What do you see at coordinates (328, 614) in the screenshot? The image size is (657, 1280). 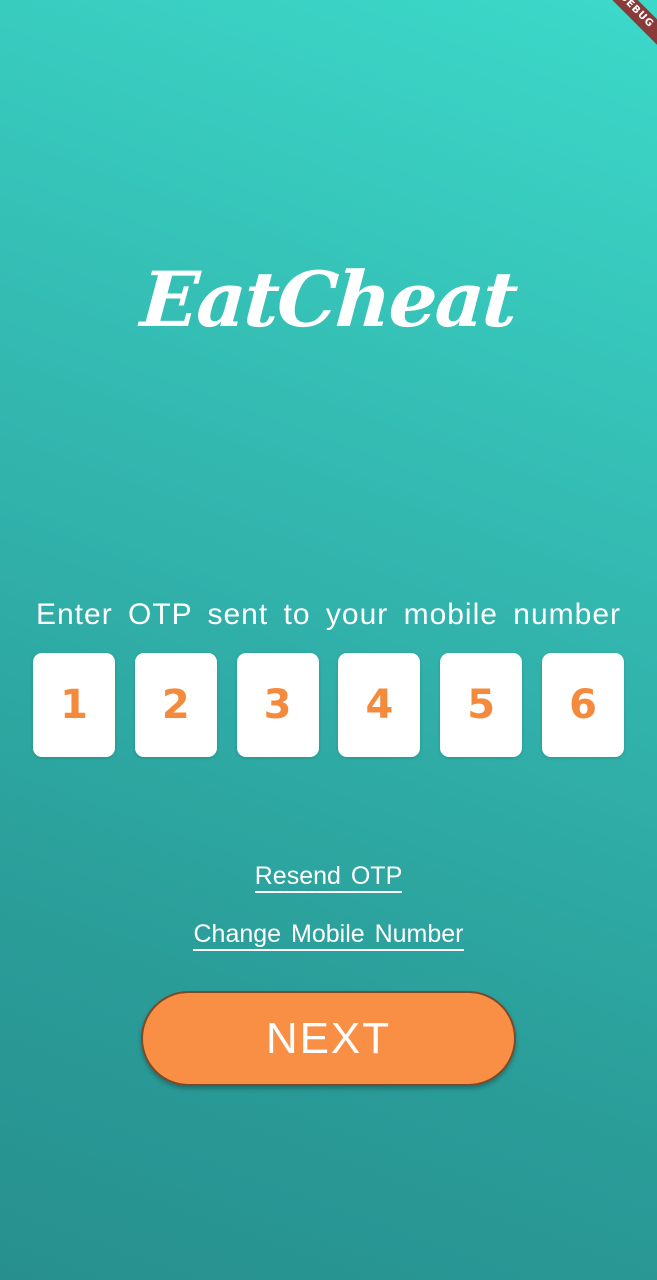 I see `otp-prompt: Enter OTP sent to your mobile number` at bounding box center [328, 614].